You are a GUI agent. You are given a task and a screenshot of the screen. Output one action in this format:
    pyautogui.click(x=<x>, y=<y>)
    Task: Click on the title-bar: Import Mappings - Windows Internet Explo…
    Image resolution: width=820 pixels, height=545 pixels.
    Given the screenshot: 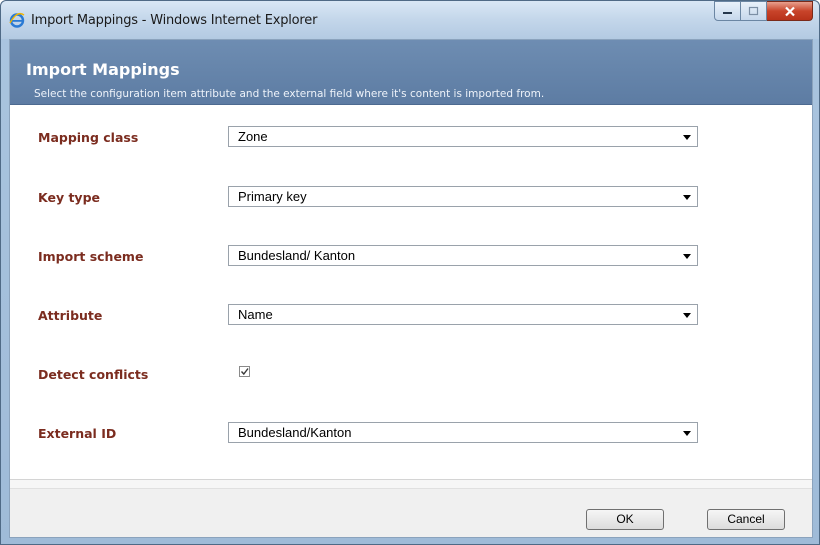 What is the action you would take?
    pyautogui.click(x=410, y=20)
    